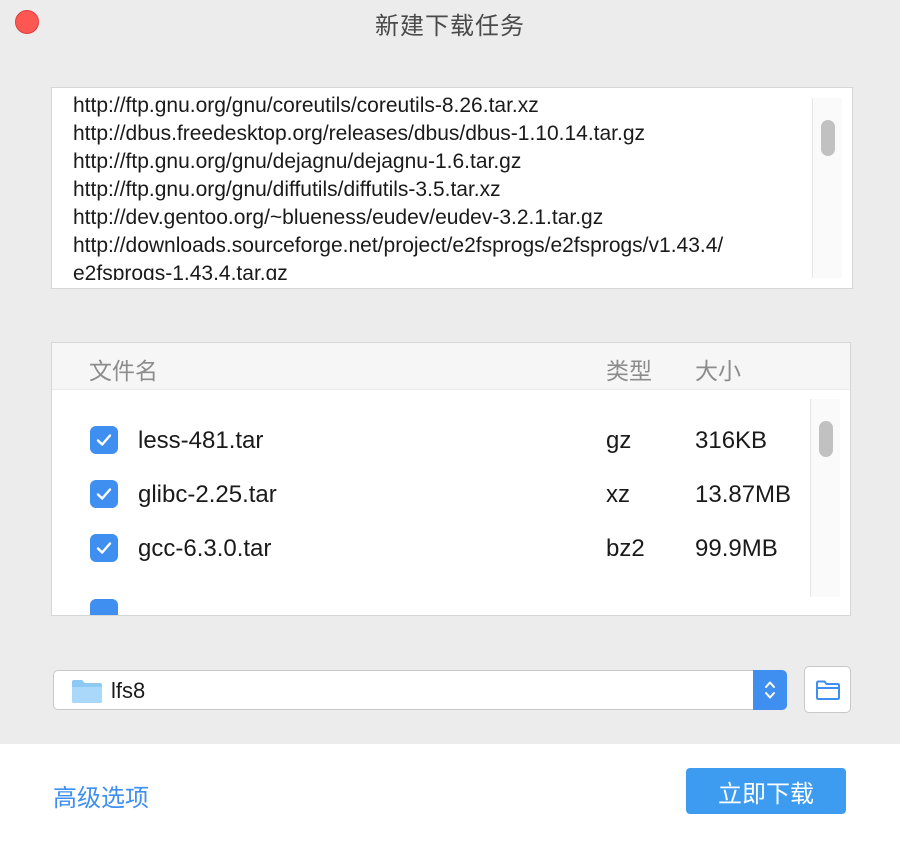 This screenshot has width=900, height=844. I want to click on file-type: xz, so click(618, 494).